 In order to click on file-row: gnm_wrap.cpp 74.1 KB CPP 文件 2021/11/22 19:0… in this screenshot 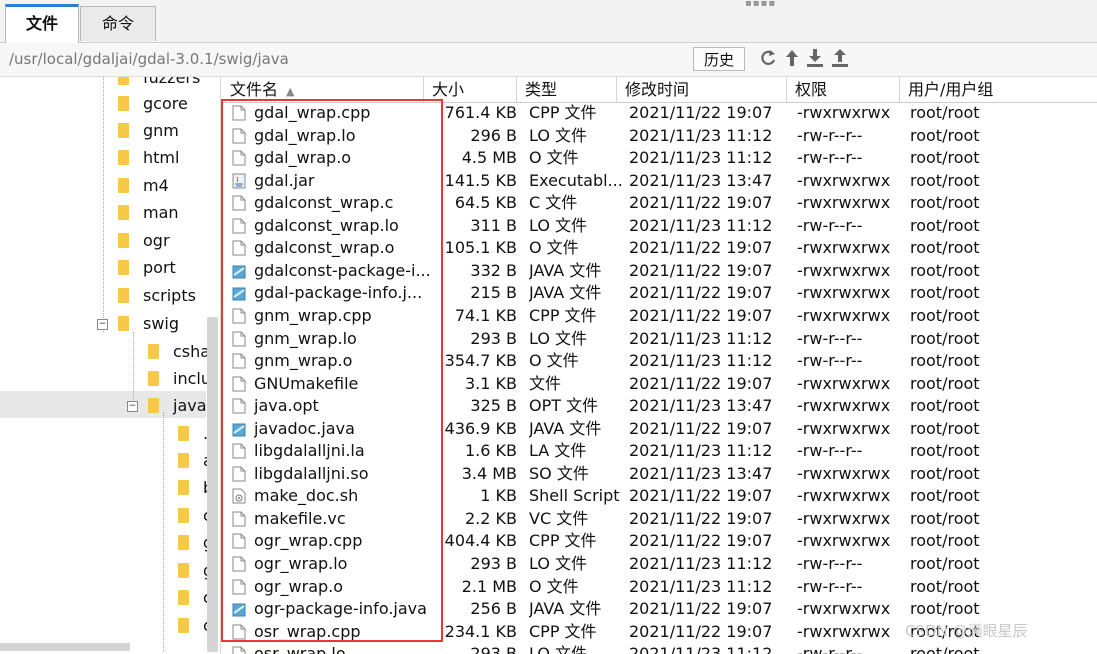, I will do `click(622, 316)`.